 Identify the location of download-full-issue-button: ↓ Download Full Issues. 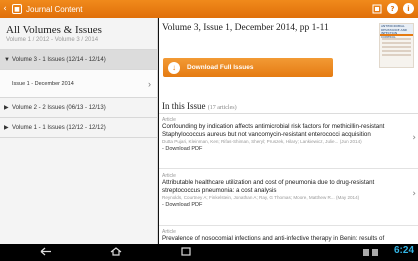
(248, 67).